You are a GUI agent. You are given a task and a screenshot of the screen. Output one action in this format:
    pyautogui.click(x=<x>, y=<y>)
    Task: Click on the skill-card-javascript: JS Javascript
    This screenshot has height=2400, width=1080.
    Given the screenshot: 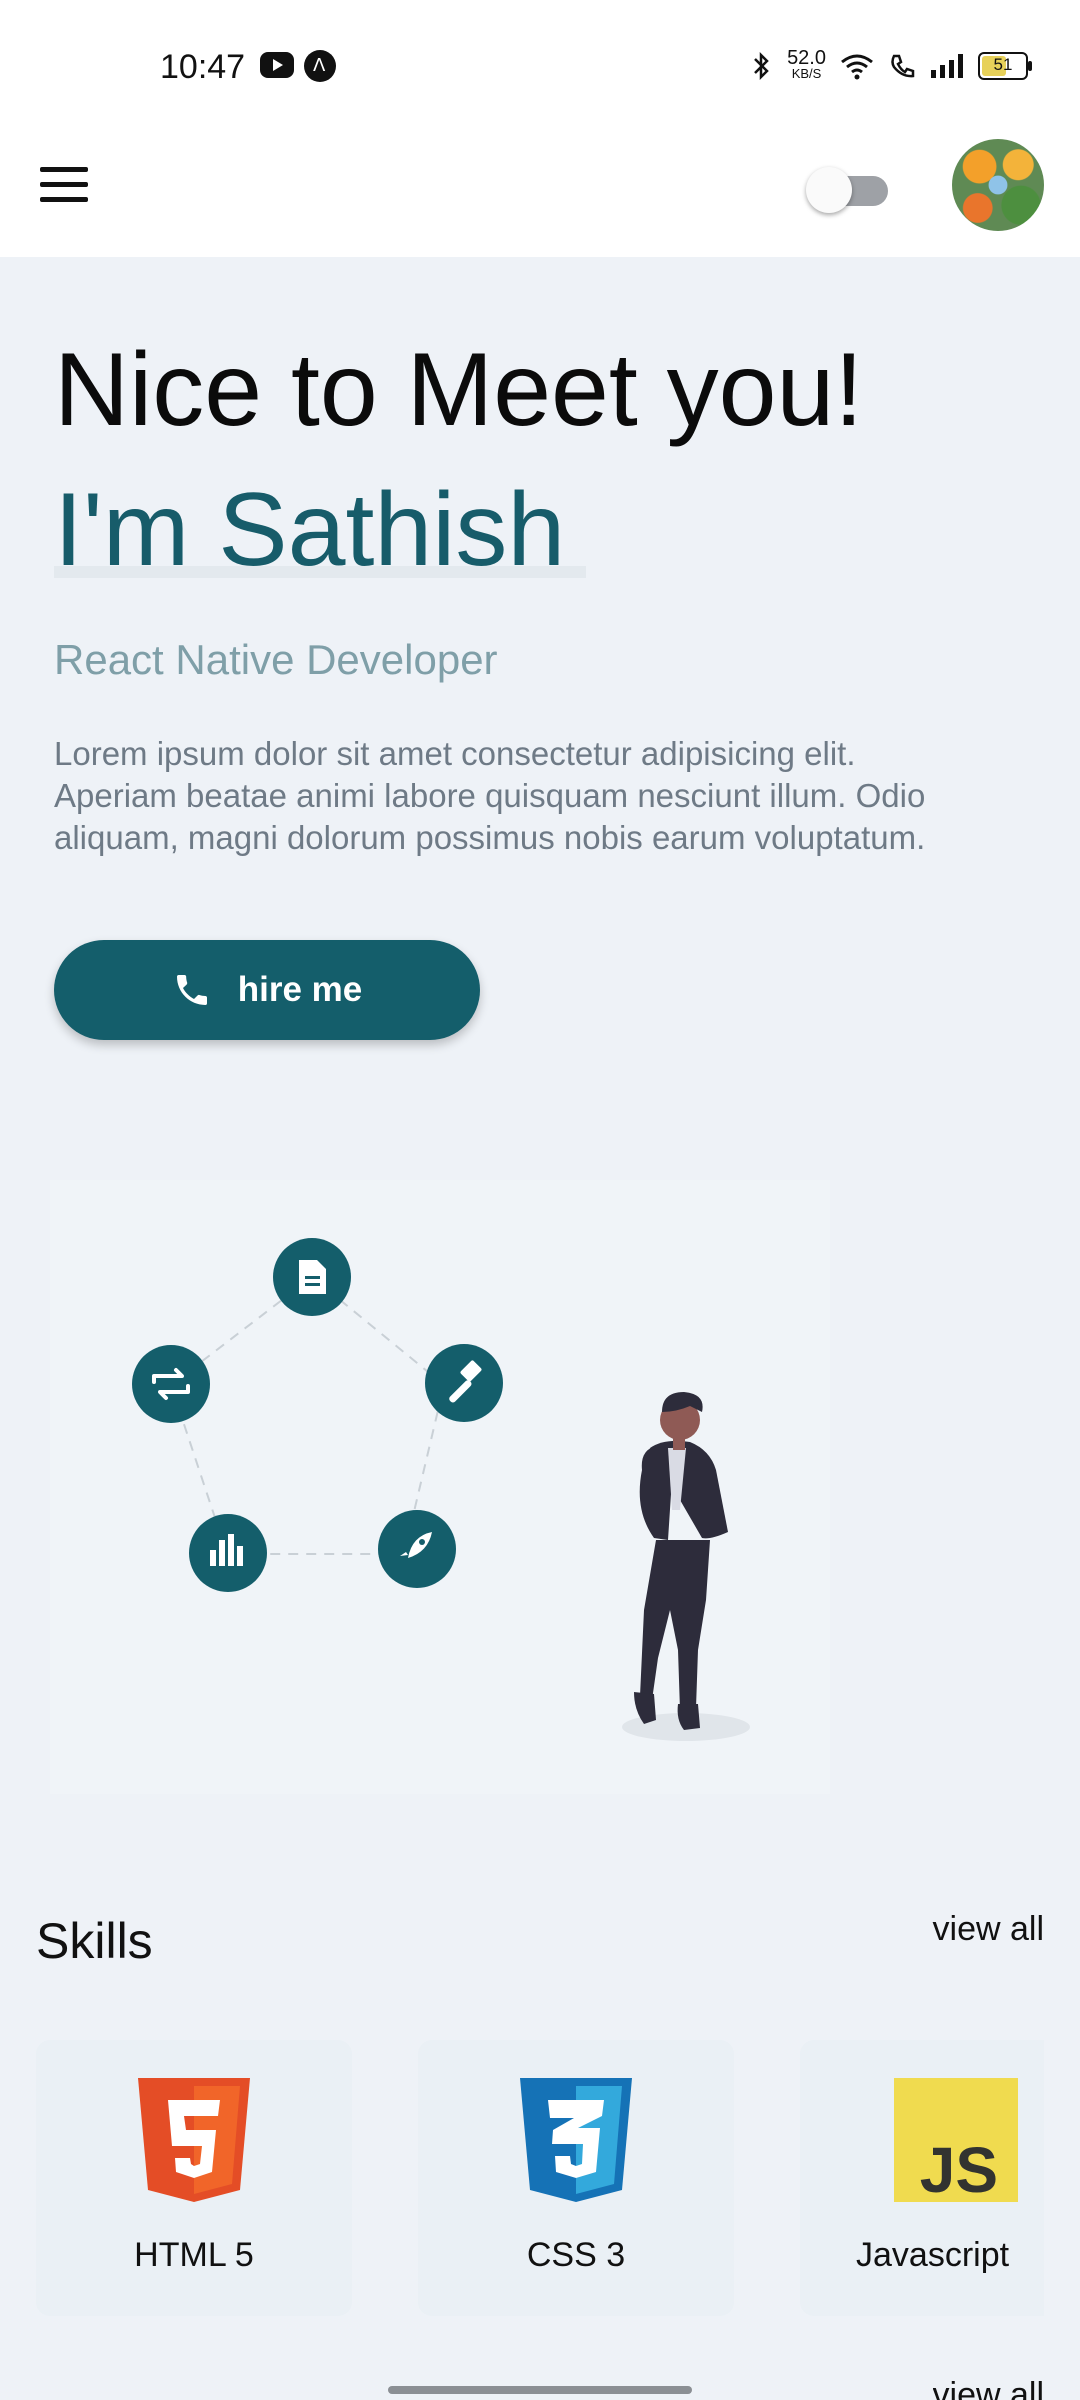 What is the action you would take?
    pyautogui.click(x=922, y=2178)
    